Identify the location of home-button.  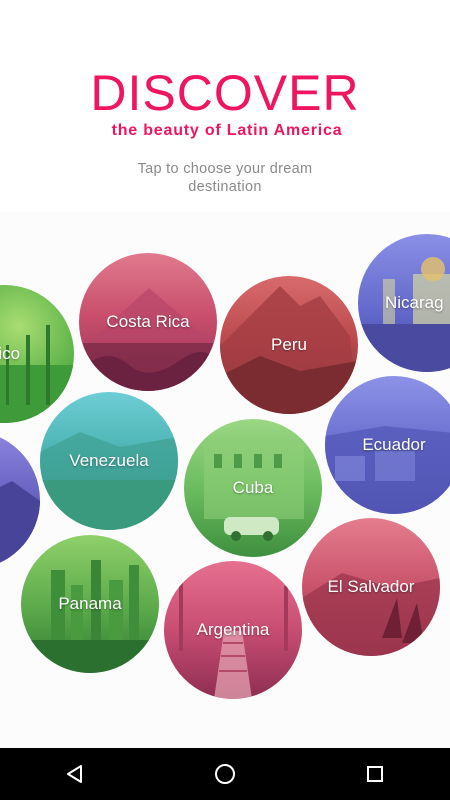
(225, 774).